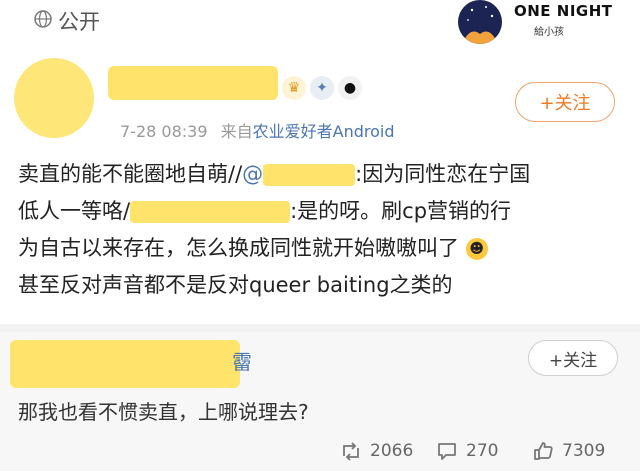  What do you see at coordinates (447, 451) in the screenshot?
I see `comment-icon` at bounding box center [447, 451].